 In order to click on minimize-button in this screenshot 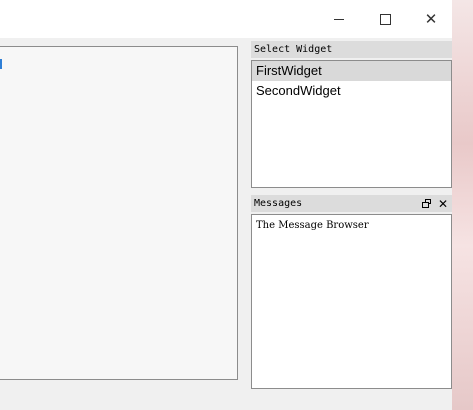, I will do `click(339, 19)`.